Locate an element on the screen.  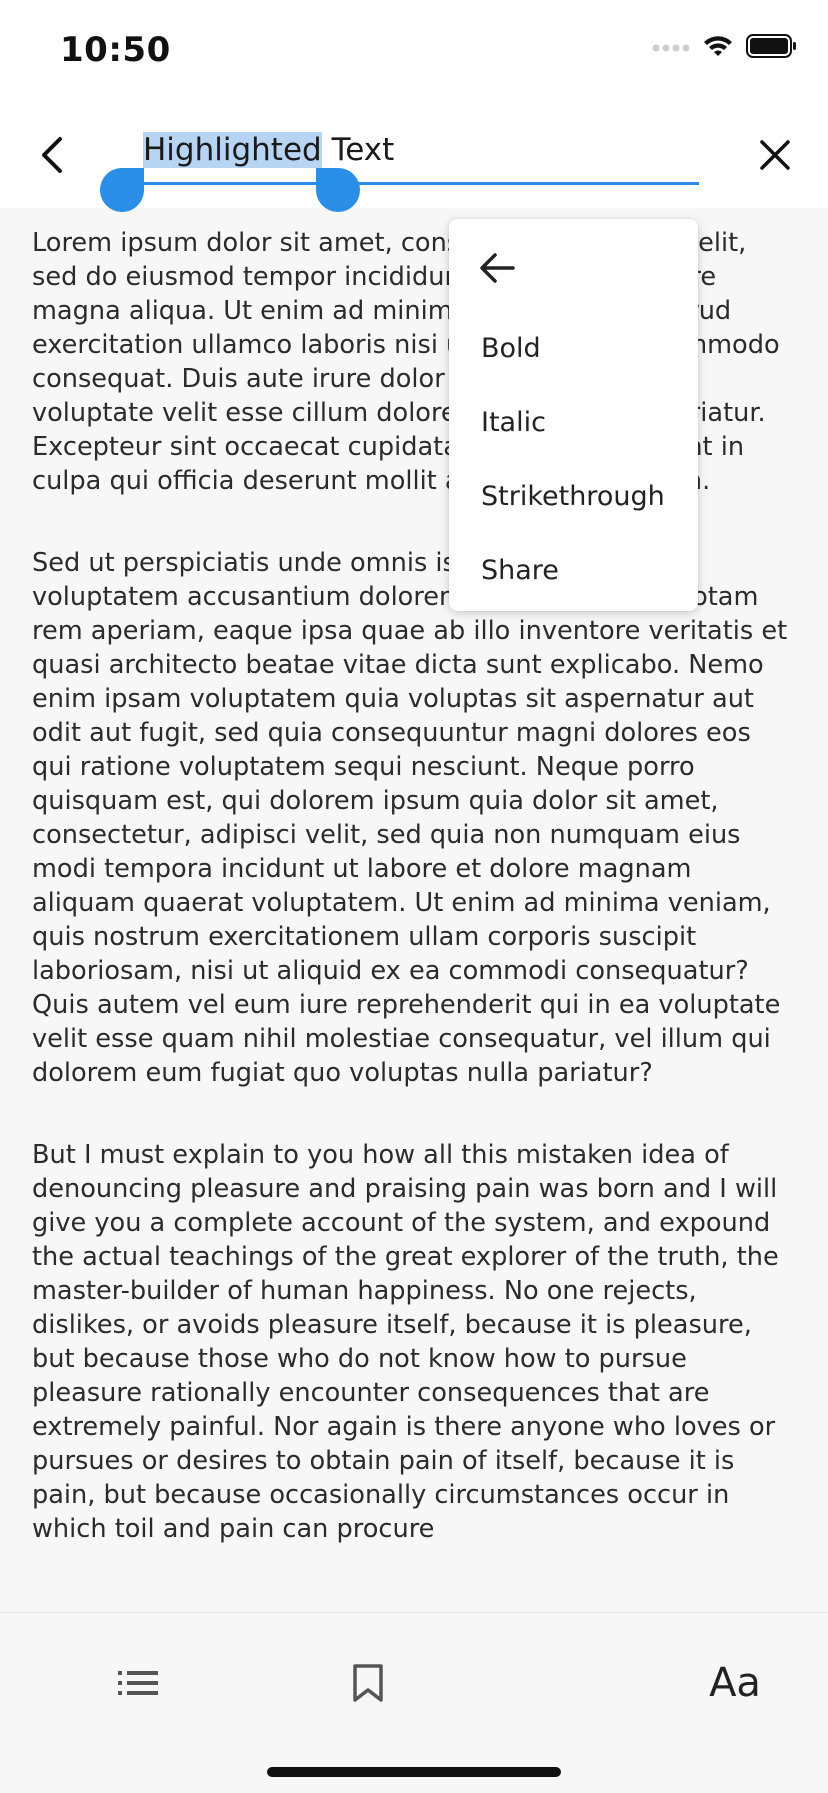
close-icon is located at coordinates (775, 155).